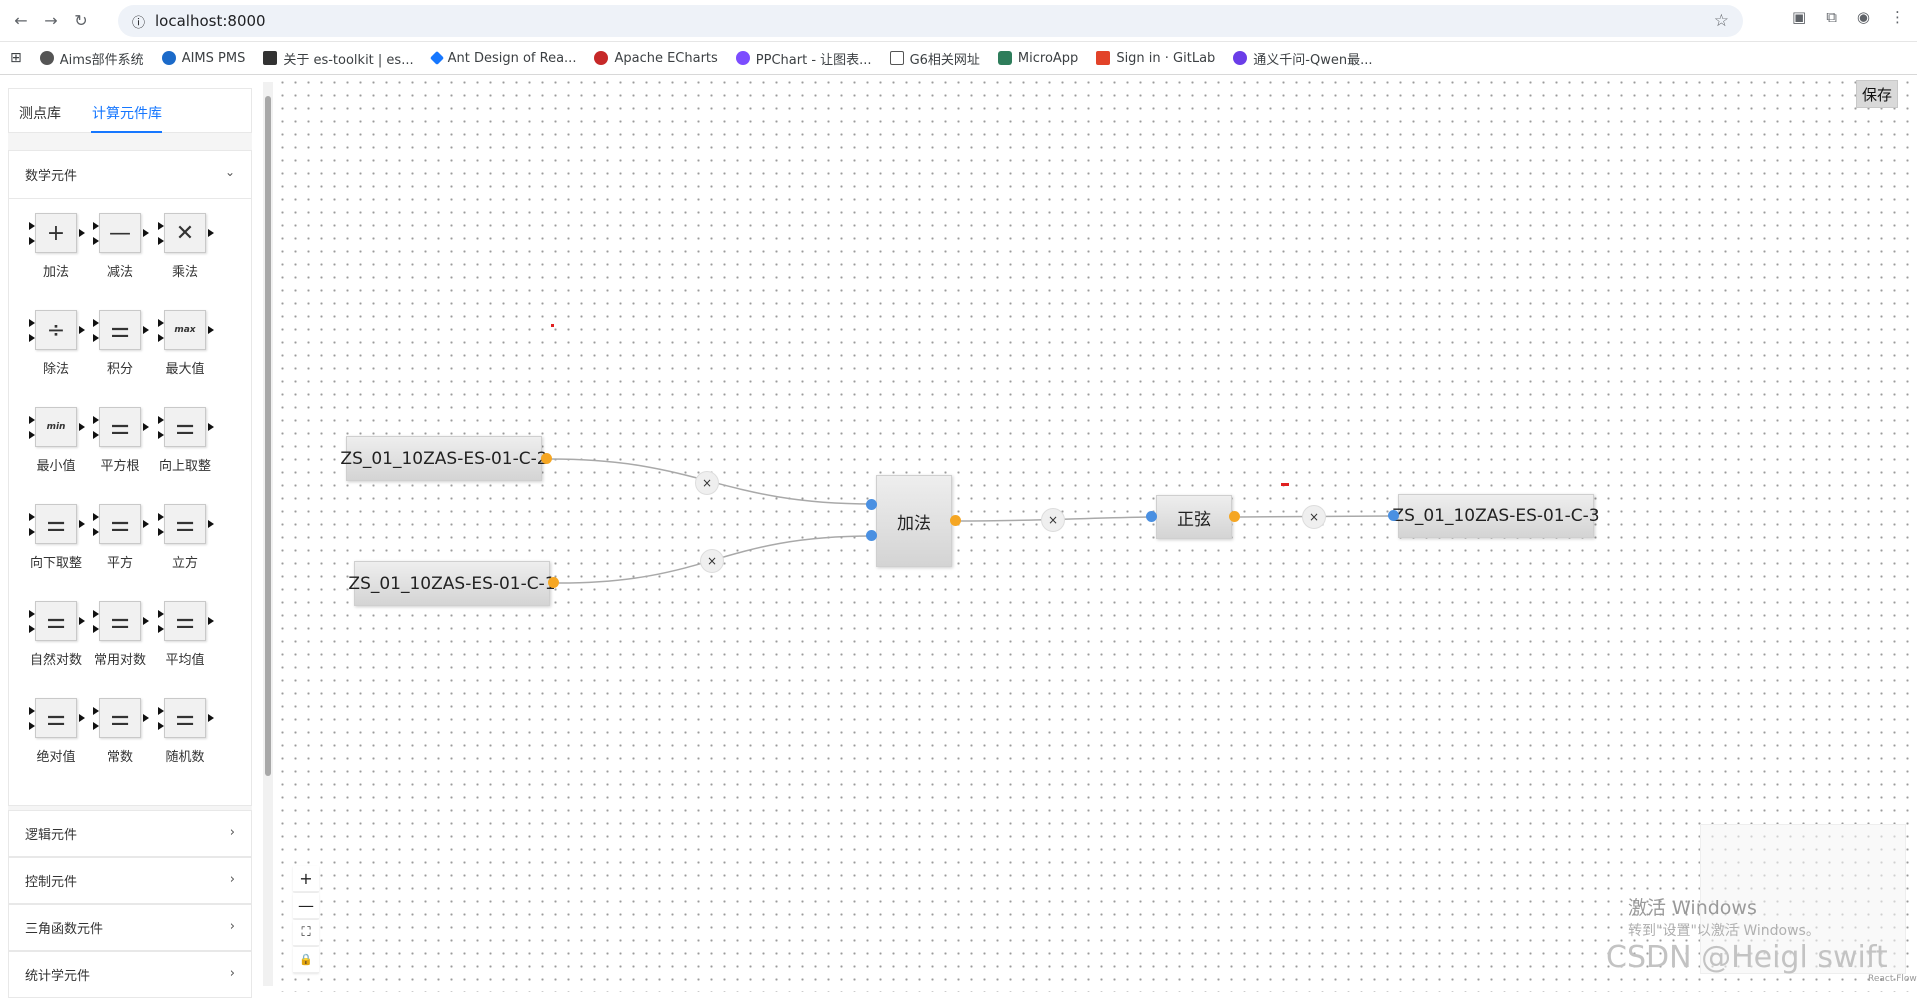 The height and width of the screenshot is (998, 1917). What do you see at coordinates (306, 879) in the screenshot?
I see `zoom-in-button: +` at bounding box center [306, 879].